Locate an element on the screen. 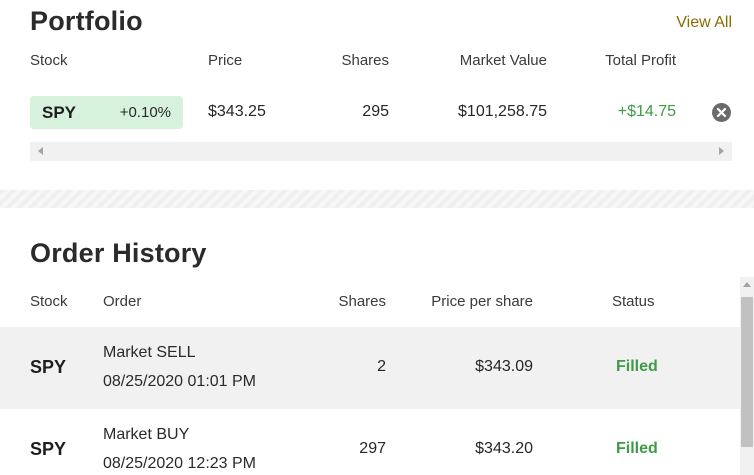 Image resolution: width=754 pixels, height=475 pixels. holding-total-profit: +$14.75 is located at coordinates (646, 111).